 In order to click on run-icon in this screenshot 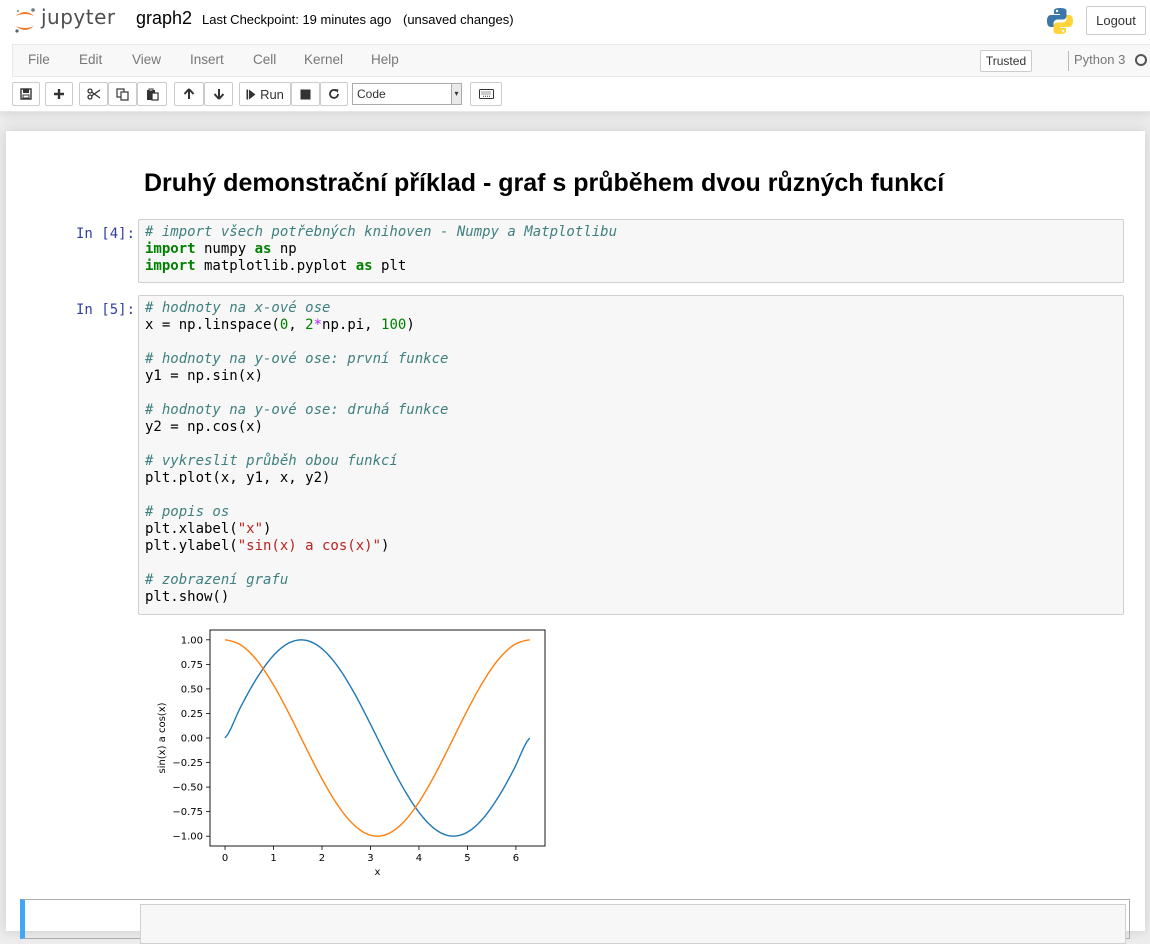, I will do `click(251, 94)`.